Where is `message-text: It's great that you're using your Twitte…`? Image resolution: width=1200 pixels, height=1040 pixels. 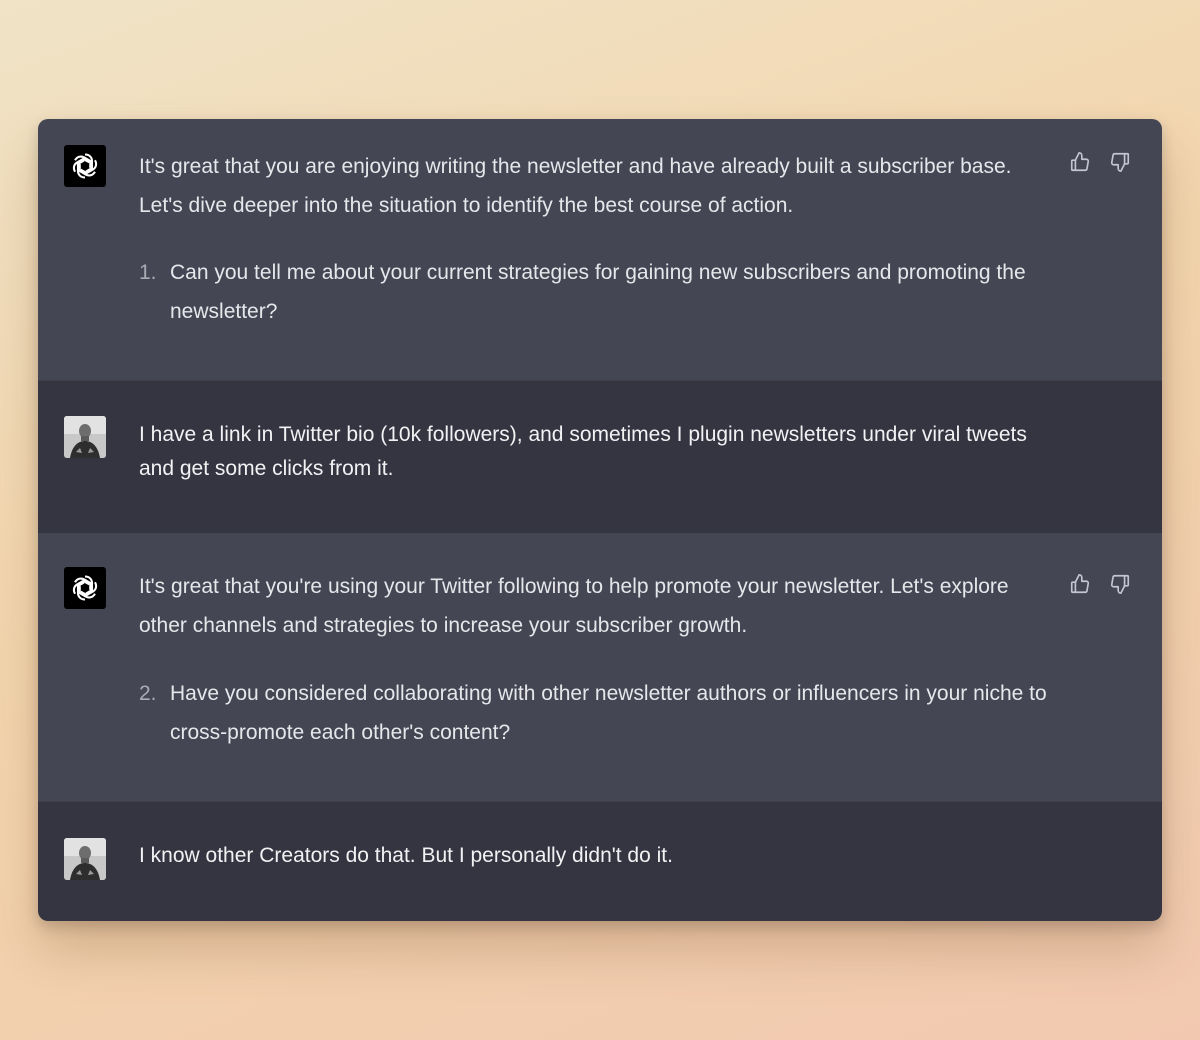
message-text: It's great that you're using your Twitte… is located at coordinates (574, 606).